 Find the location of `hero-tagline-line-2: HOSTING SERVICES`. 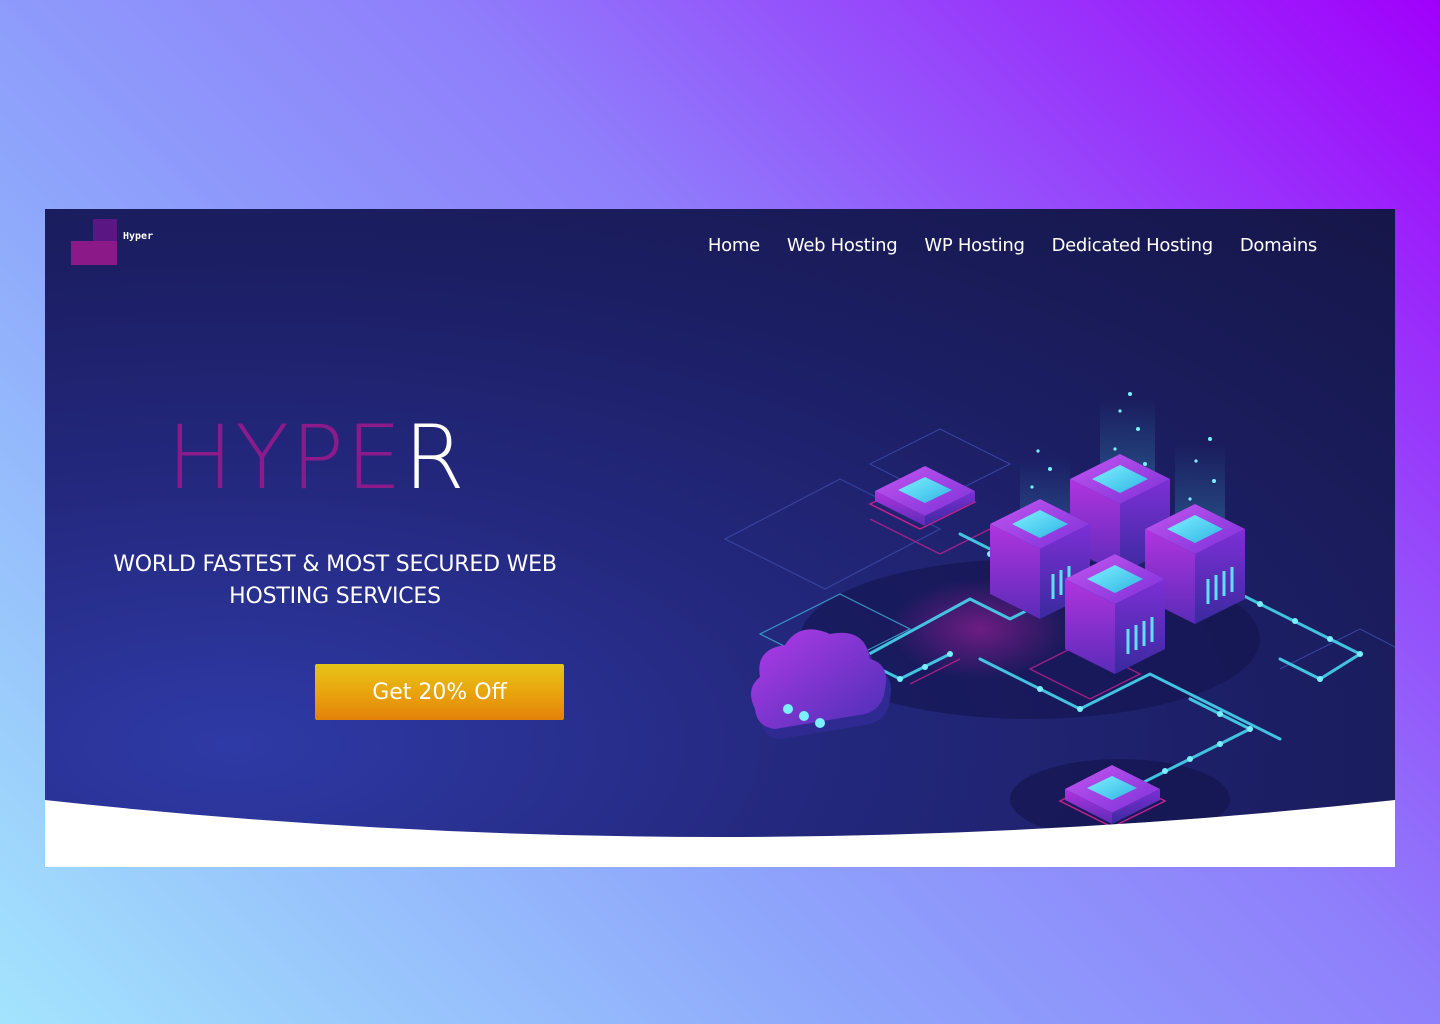

hero-tagline-line-2: HOSTING SERVICES is located at coordinates (335, 596).